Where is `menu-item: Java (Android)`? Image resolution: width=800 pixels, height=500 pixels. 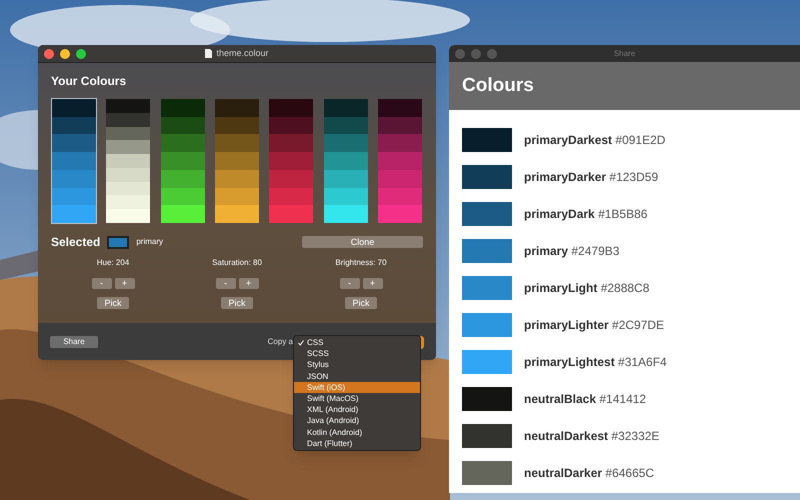
menu-item: Java (Android) is located at coordinates (357, 420).